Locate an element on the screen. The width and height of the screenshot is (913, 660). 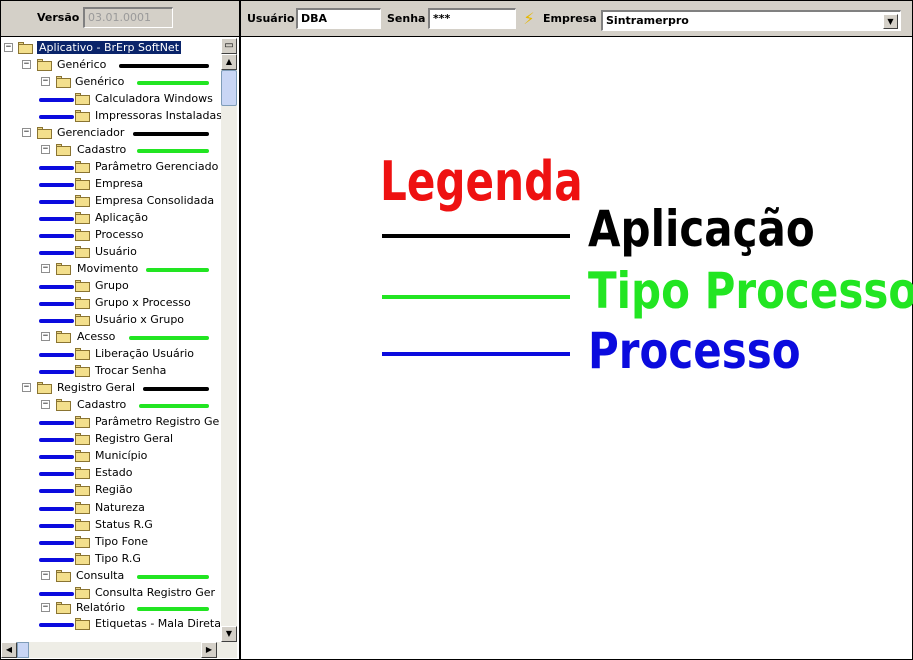
tree-label-processo: Processo is located at coordinates (119, 234).